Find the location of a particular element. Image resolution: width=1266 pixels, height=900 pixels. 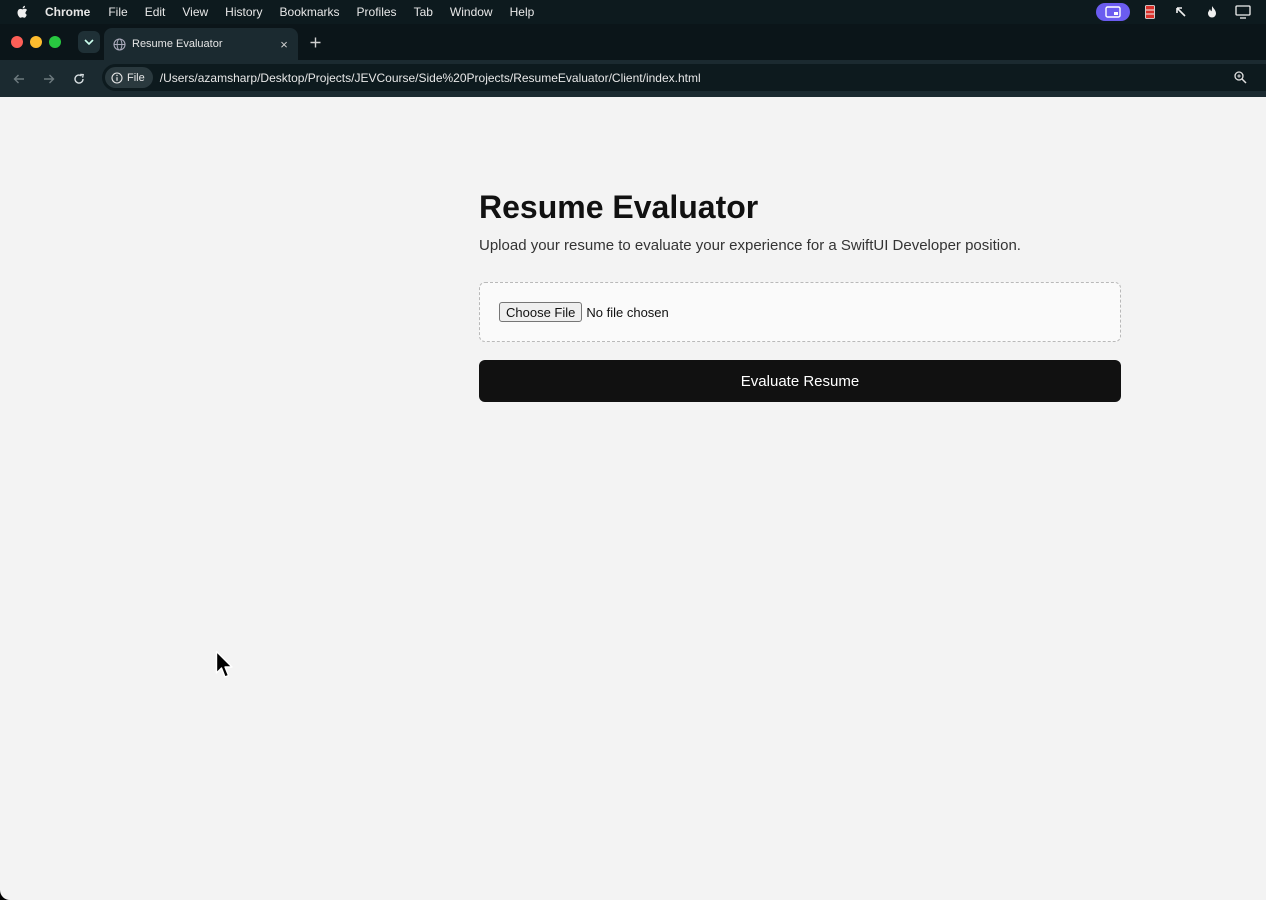

flame-icon is located at coordinates (1212, 12).